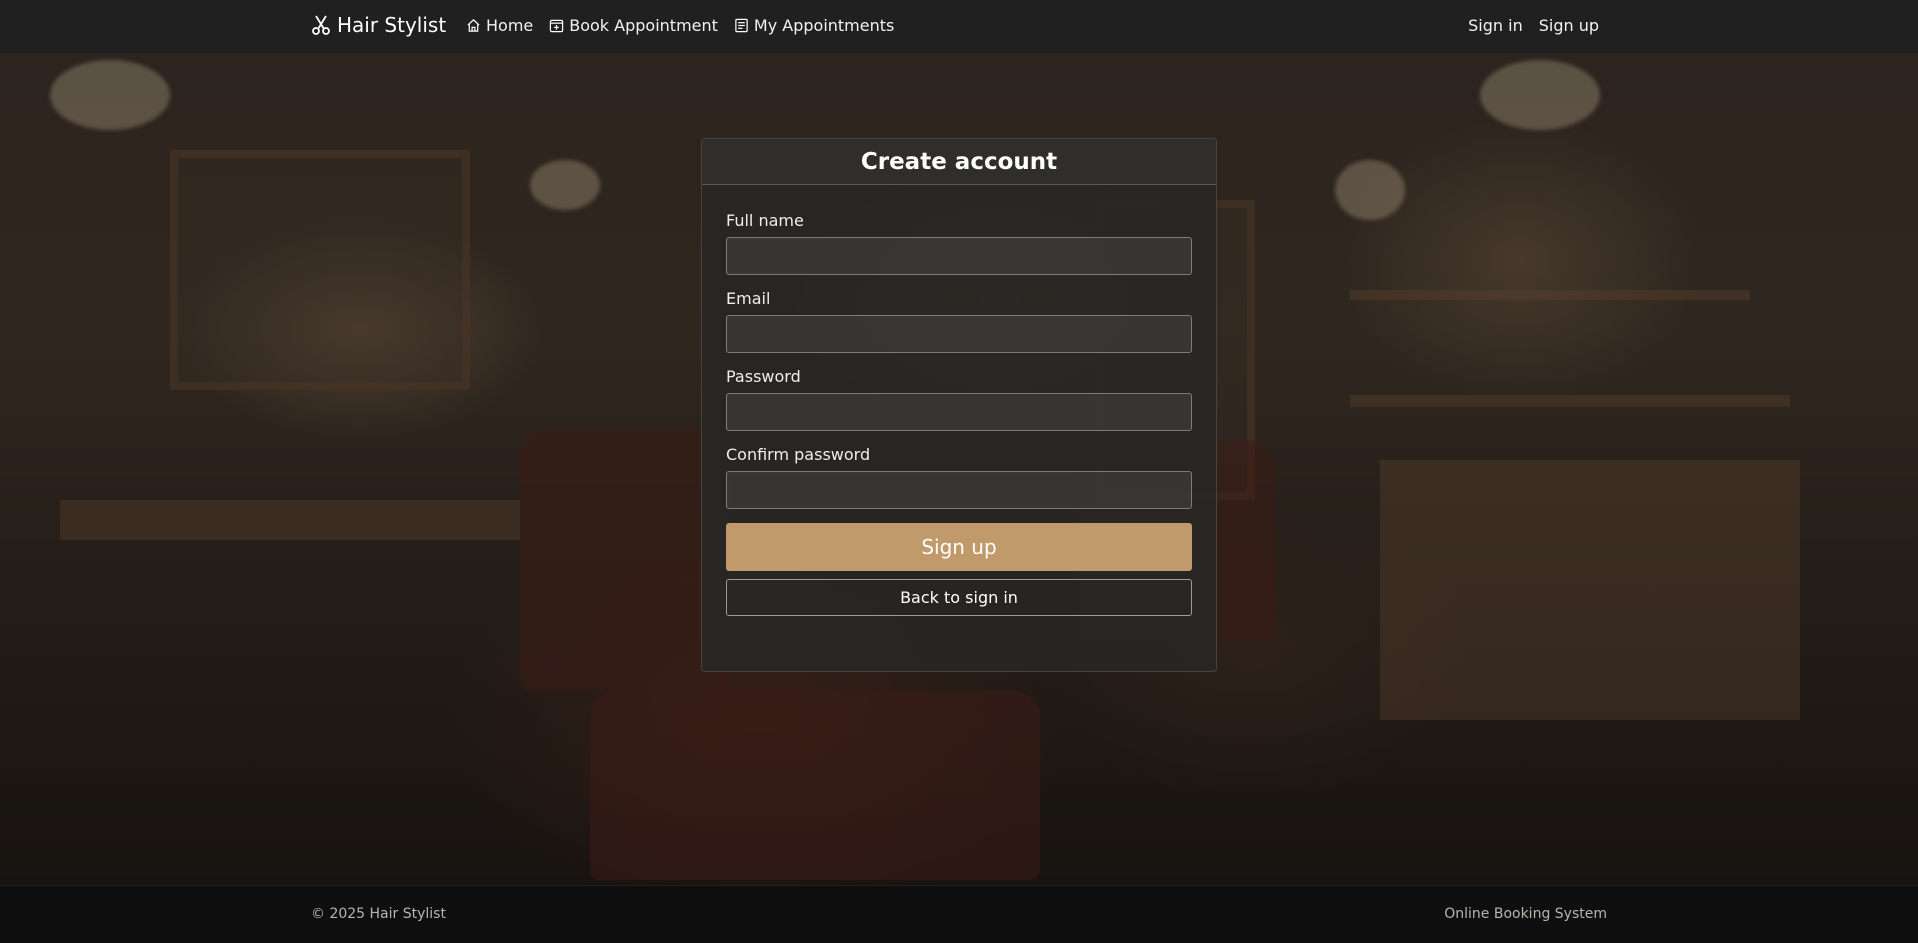 This screenshot has width=1918, height=943. I want to click on confirm-password-group: Confirm password, so click(959, 477).